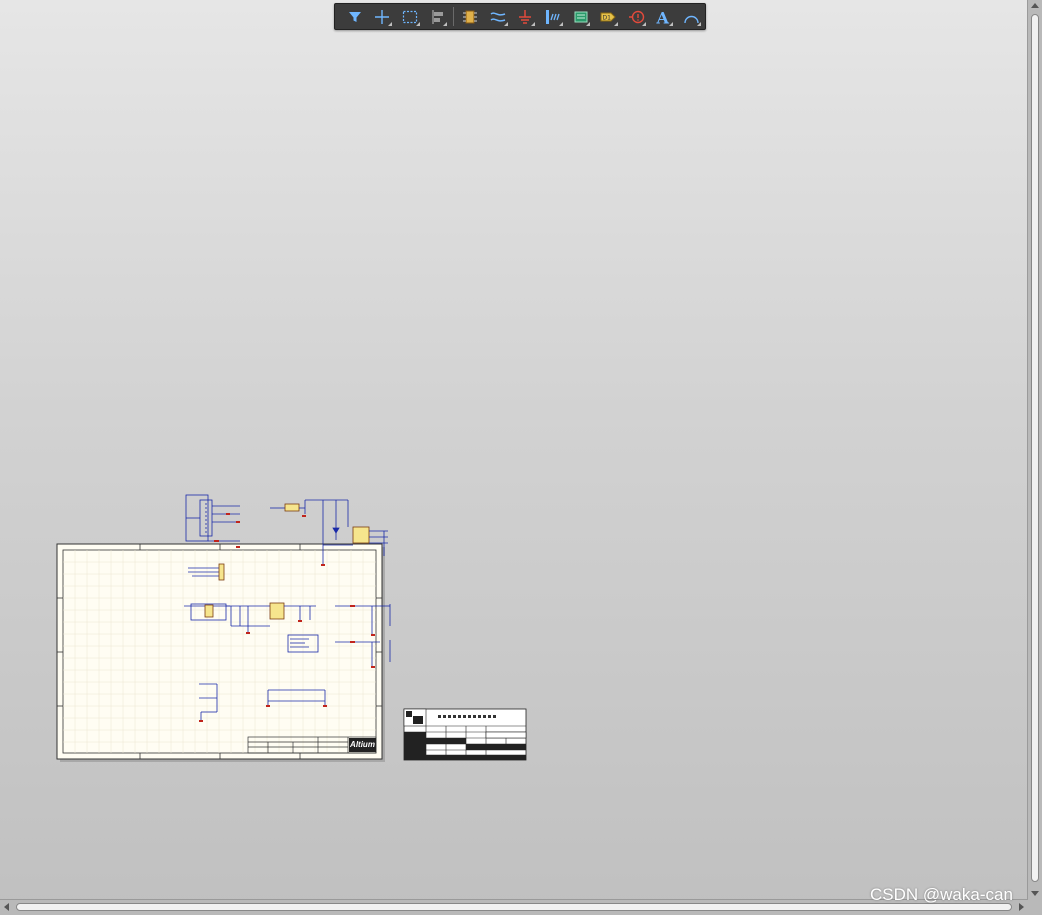  Describe the element at coordinates (498, 16) in the screenshot. I see `wire-button` at that location.